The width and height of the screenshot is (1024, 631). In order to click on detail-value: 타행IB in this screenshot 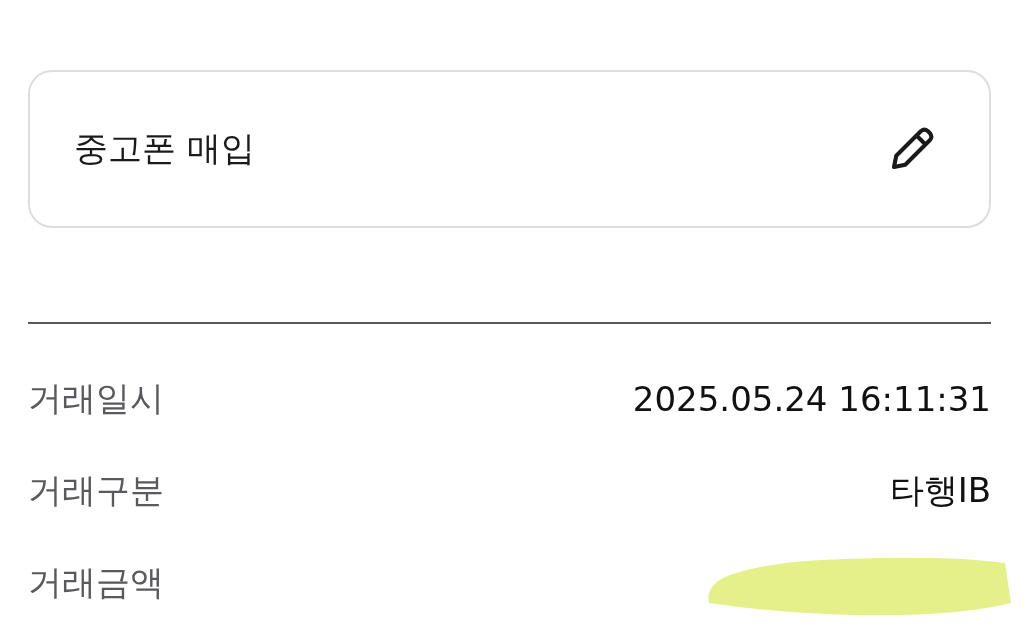, I will do `click(940, 490)`.